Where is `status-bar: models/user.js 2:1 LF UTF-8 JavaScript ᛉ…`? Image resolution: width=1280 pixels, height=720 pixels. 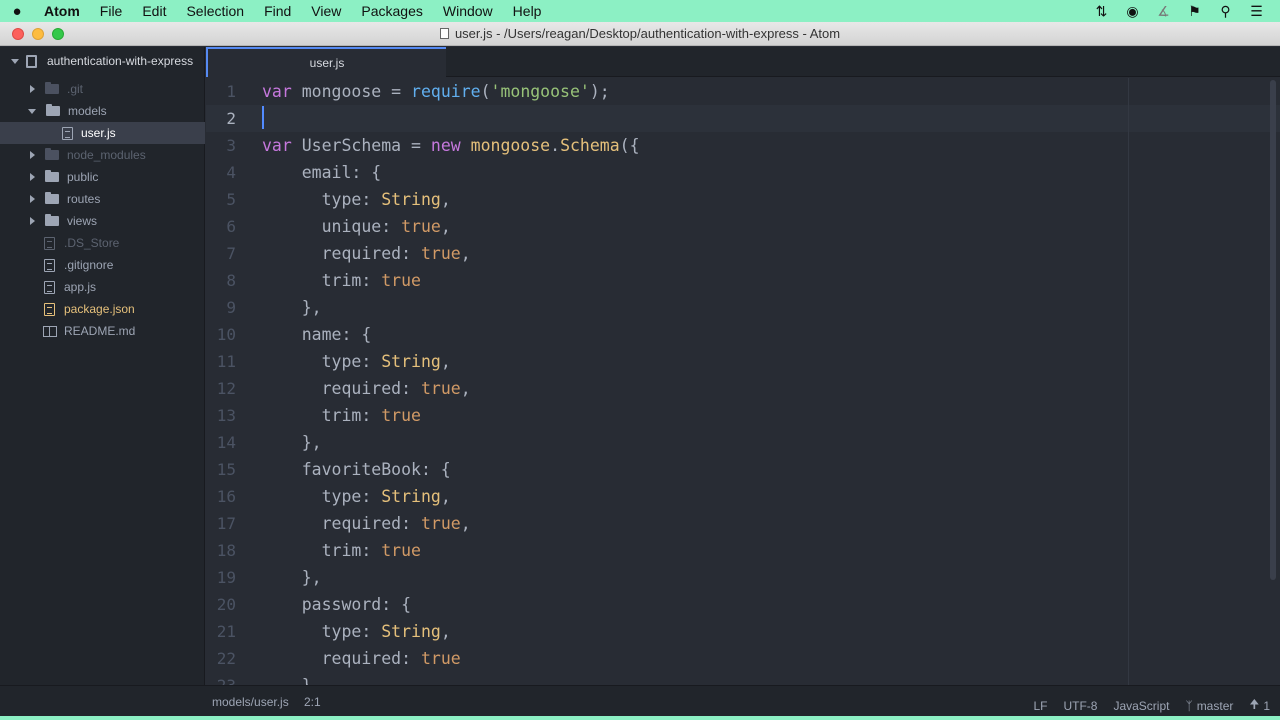 status-bar: models/user.js 2:1 LF UTF-8 JavaScript ᛉ… is located at coordinates (640, 700).